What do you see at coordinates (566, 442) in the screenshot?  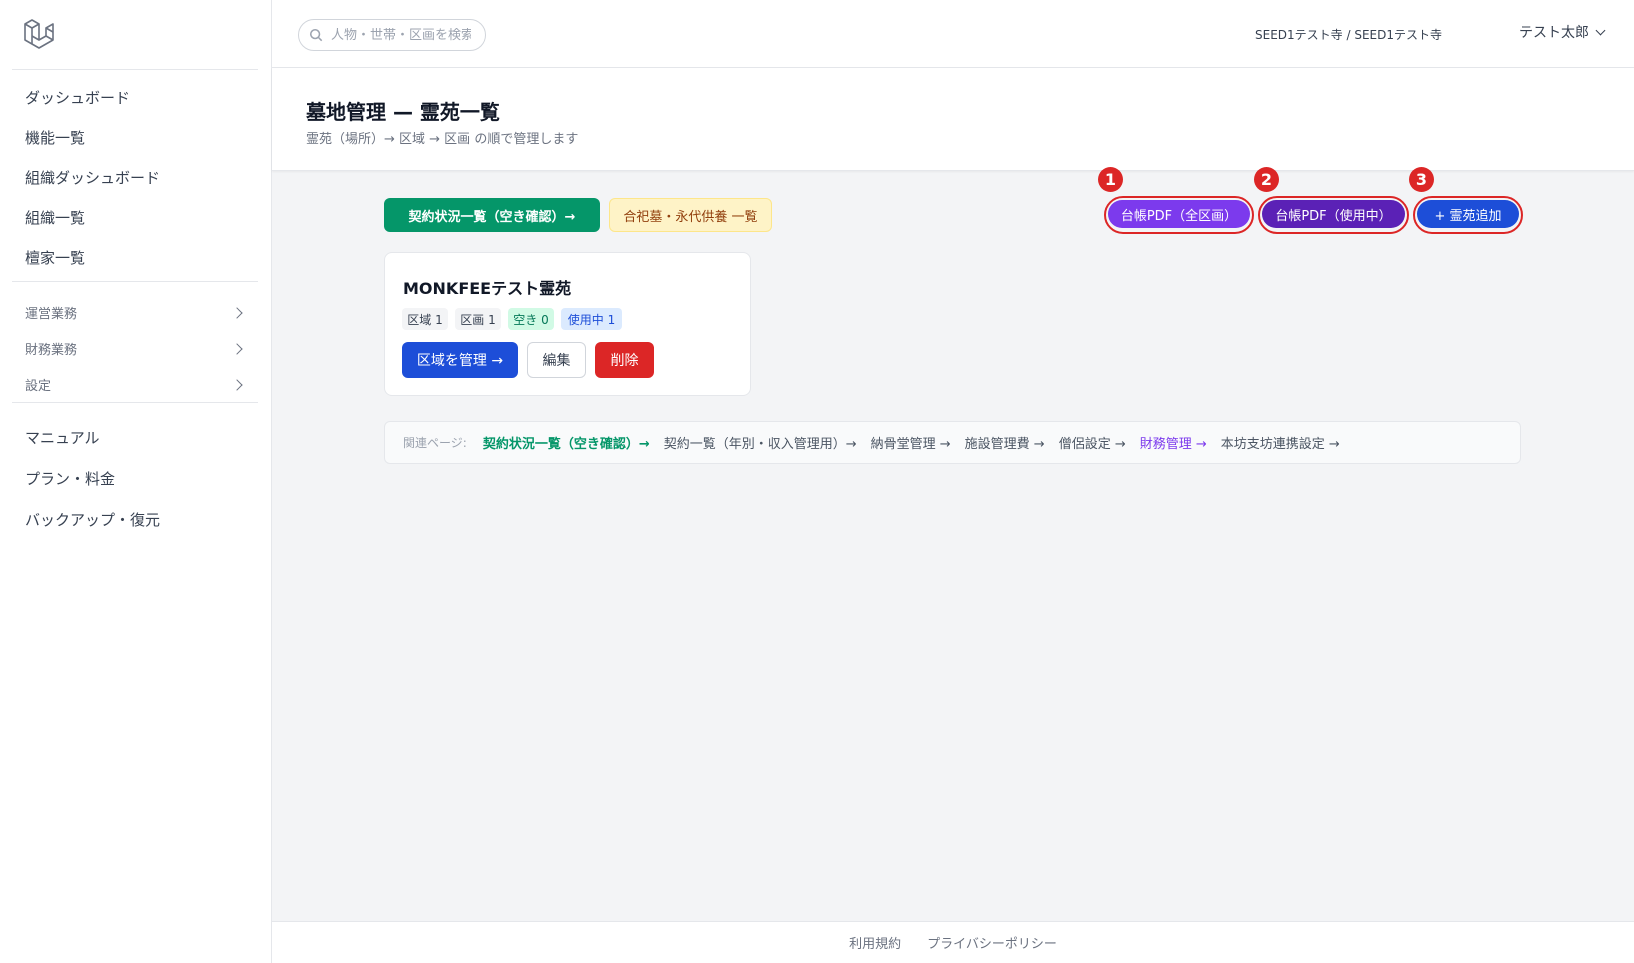 I see `related-link-contract-status: 契約状況一覧（空き確認）→` at bounding box center [566, 442].